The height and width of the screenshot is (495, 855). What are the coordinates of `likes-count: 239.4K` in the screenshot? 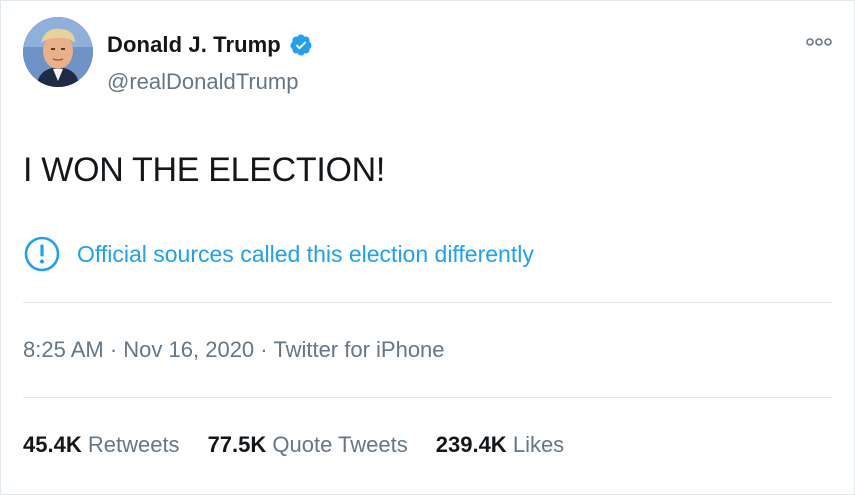 It's located at (471, 444).